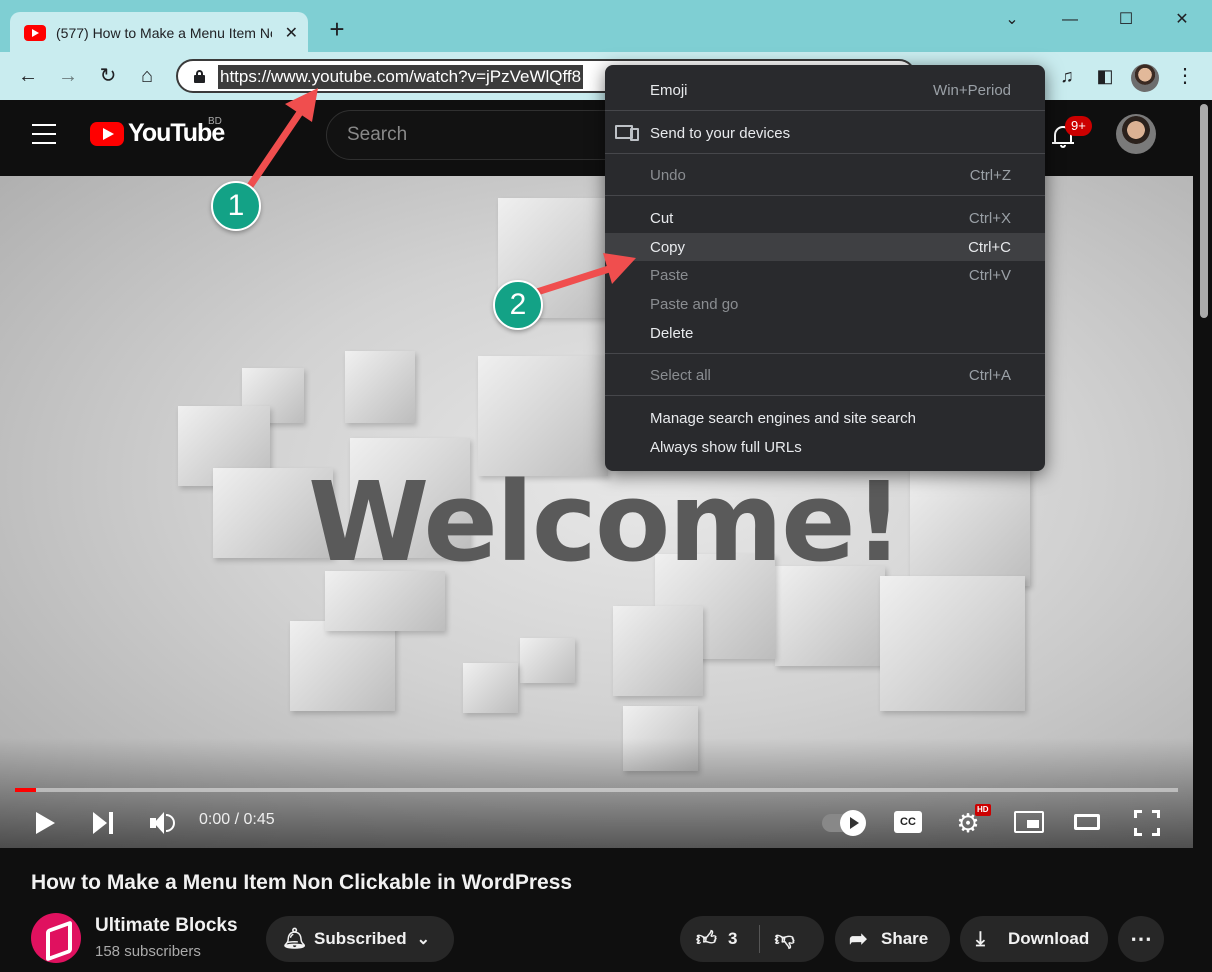 Image resolution: width=1212 pixels, height=972 pixels. I want to click on fullscreen-icon, so click(1147, 823).